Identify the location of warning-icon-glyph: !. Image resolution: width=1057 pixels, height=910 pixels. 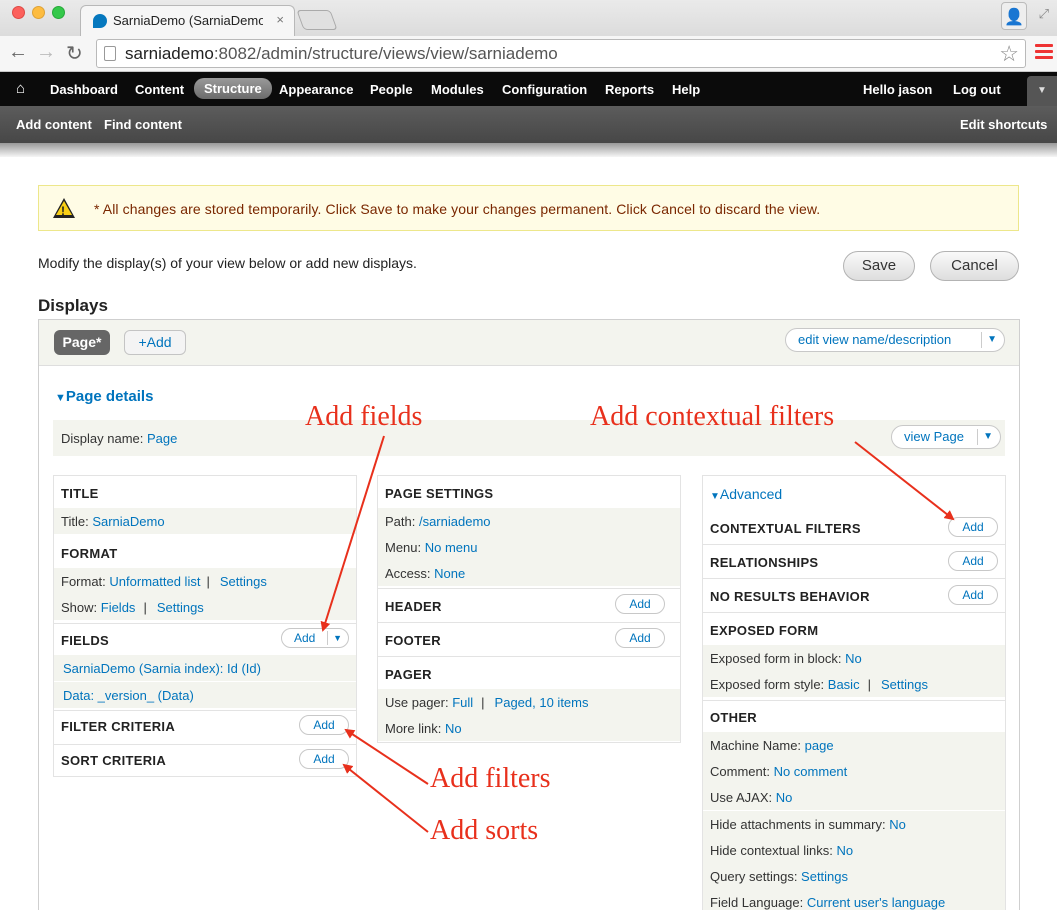
(63, 211).